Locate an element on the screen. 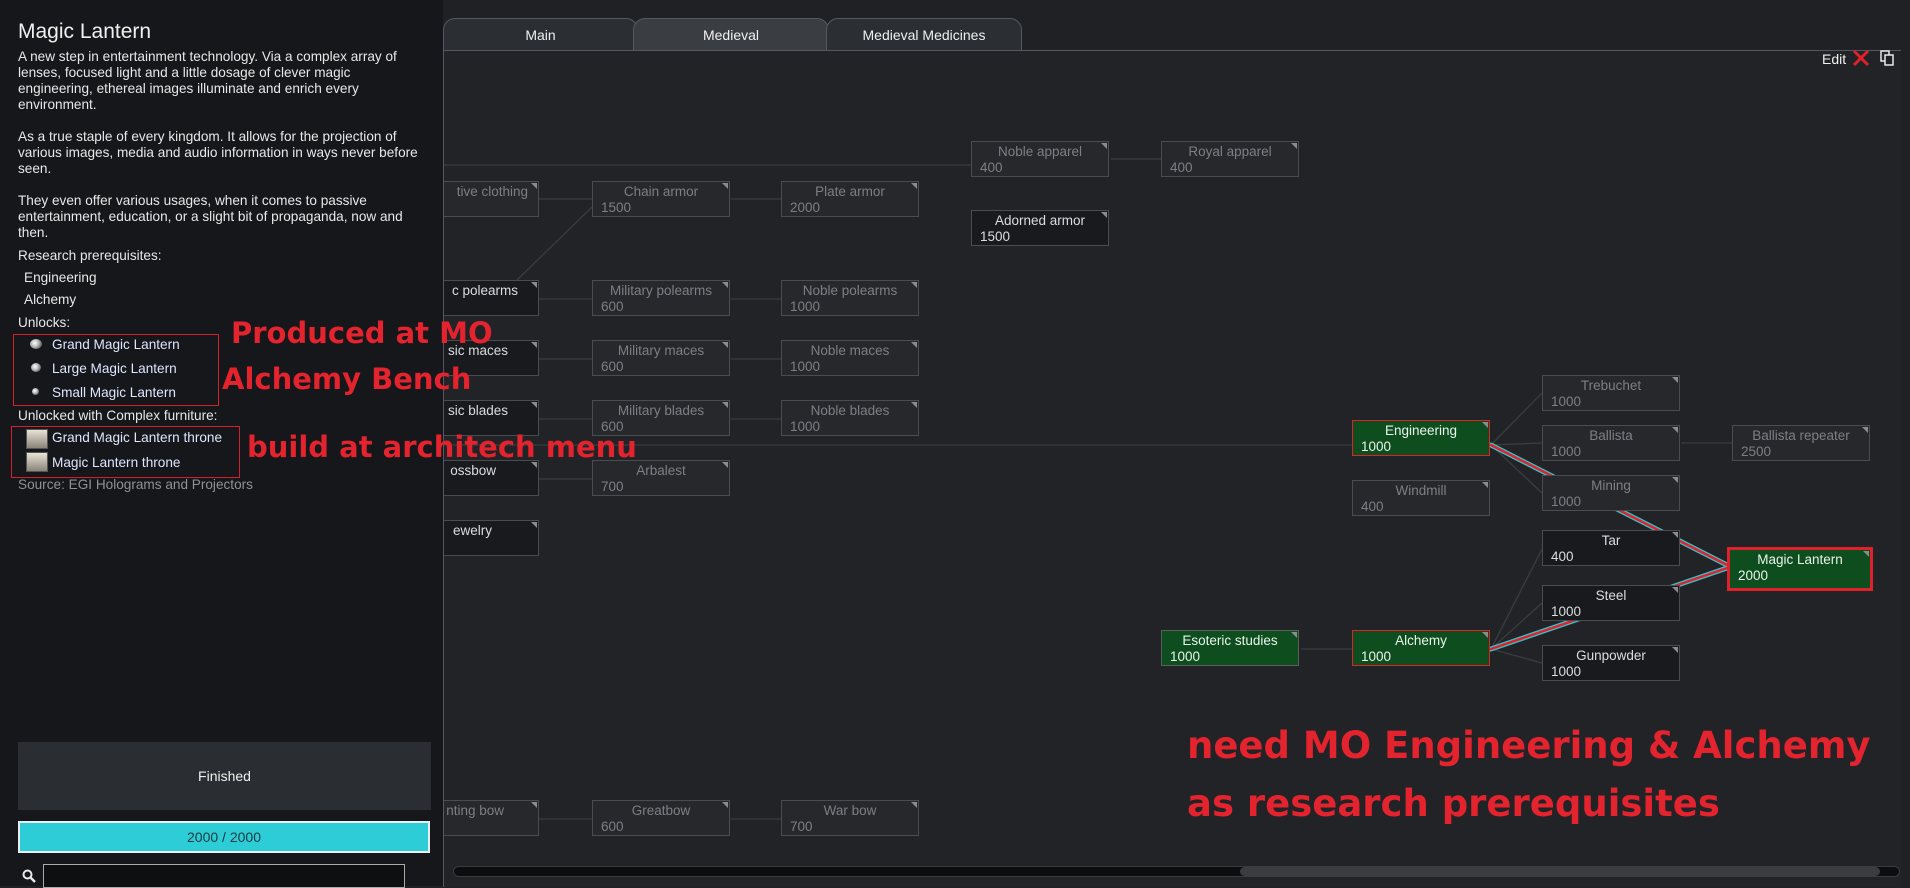 Image resolution: width=1910 pixels, height=888 pixels. node-name: Adorned armor is located at coordinates (1040, 220).